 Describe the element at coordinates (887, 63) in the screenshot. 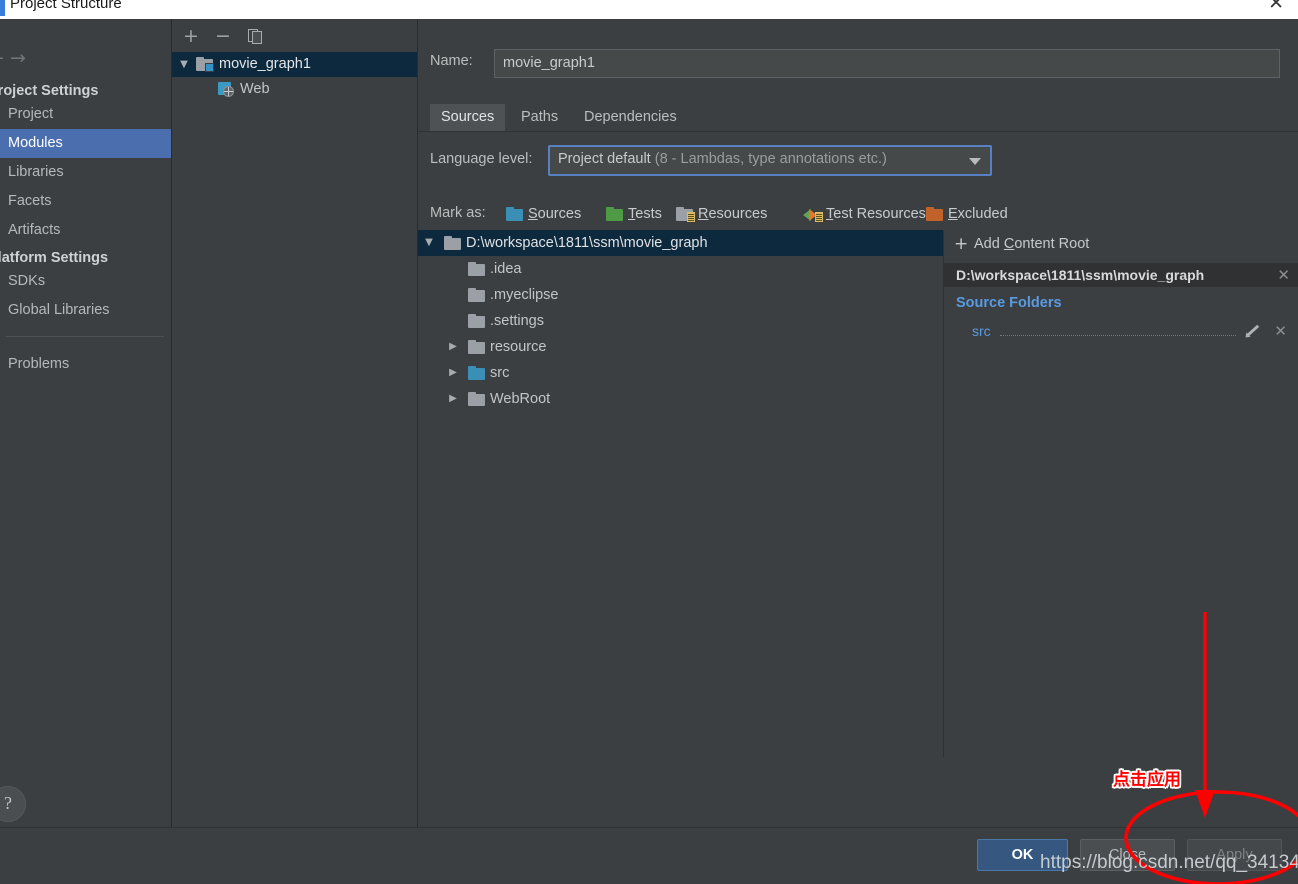

I see `module-name-input: movie_graph1` at that location.